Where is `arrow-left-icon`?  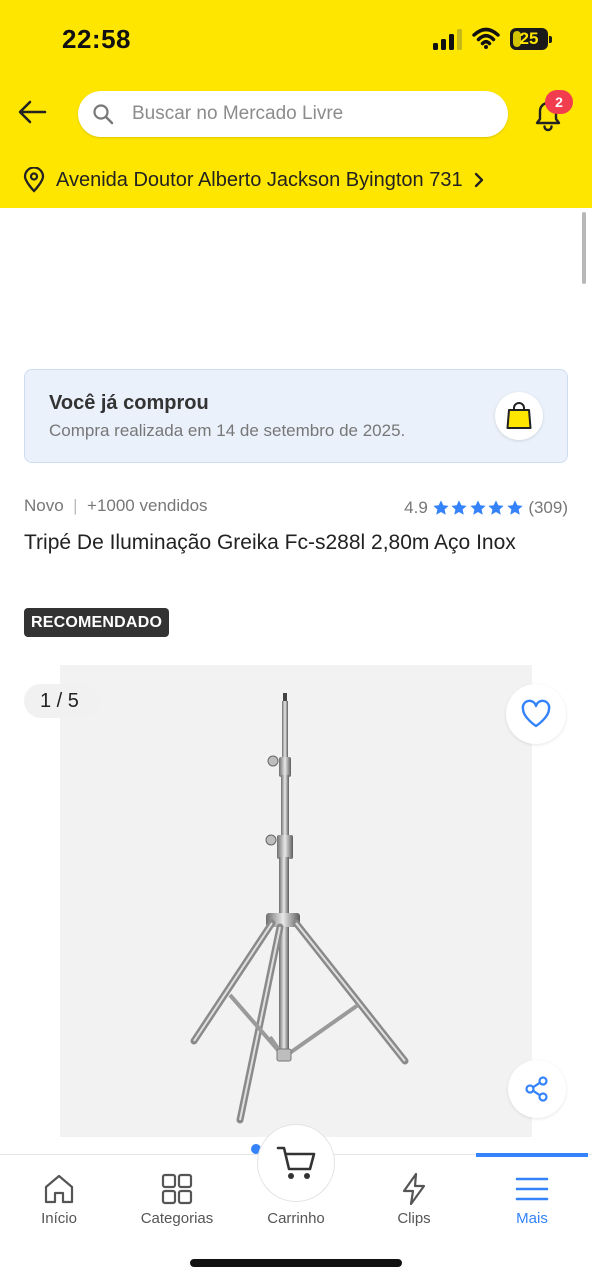
arrow-left-icon is located at coordinates (32, 112).